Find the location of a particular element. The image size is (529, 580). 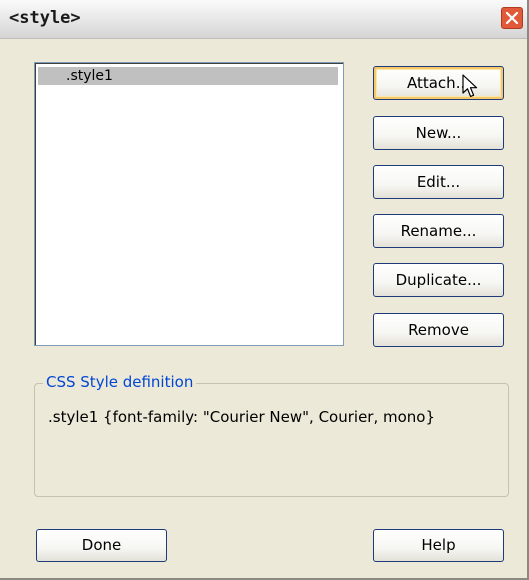

close-button is located at coordinates (512, 18).